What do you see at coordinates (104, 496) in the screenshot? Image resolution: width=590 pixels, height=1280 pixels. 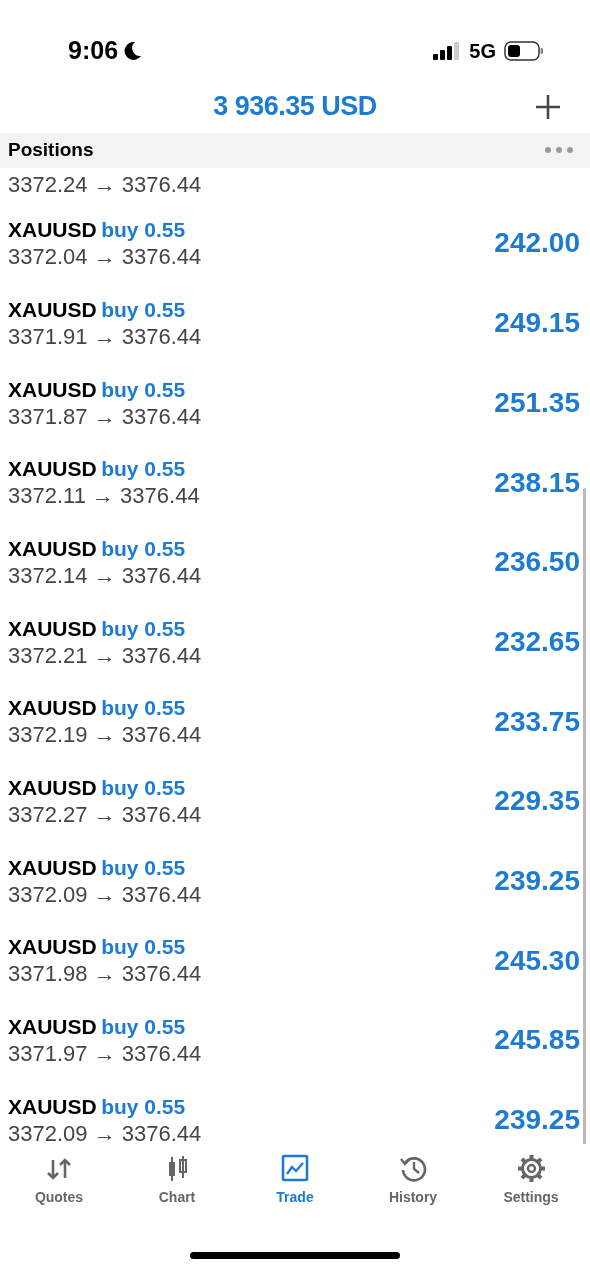 I see `price-range: 3372.11 → 3376.44` at bounding box center [104, 496].